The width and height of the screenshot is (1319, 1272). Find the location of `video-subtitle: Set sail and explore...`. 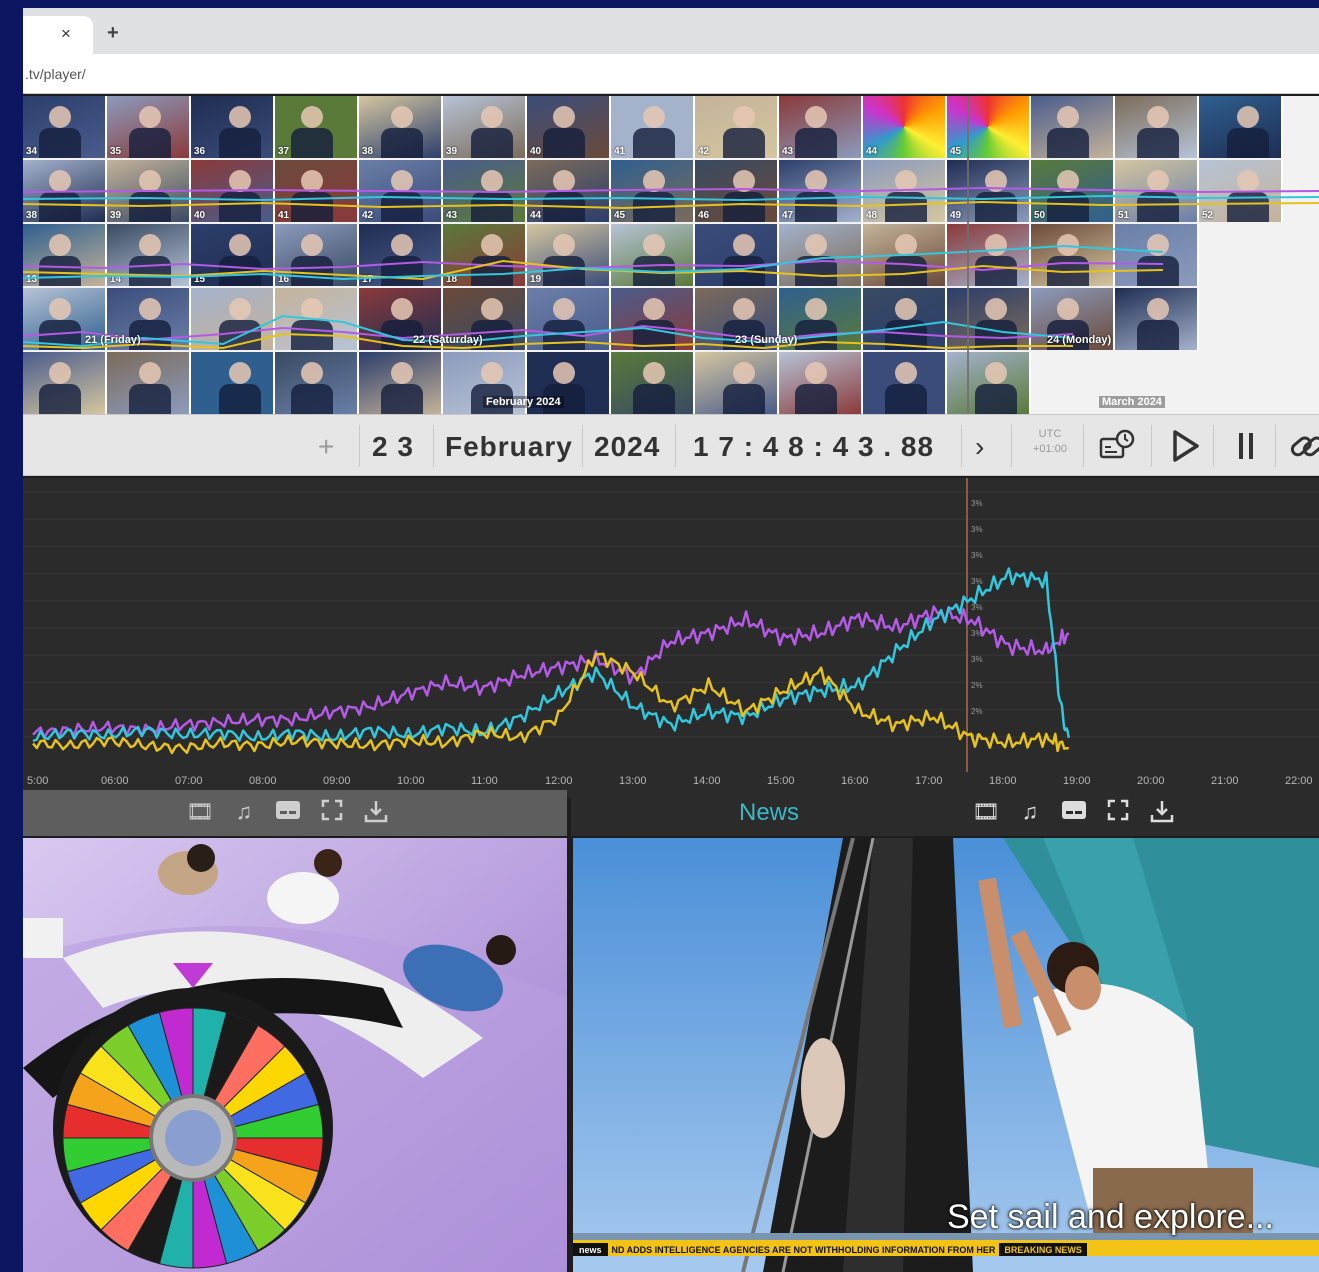

video-subtitle: Set sail and explore... is located at coordinates (1110, 1217).